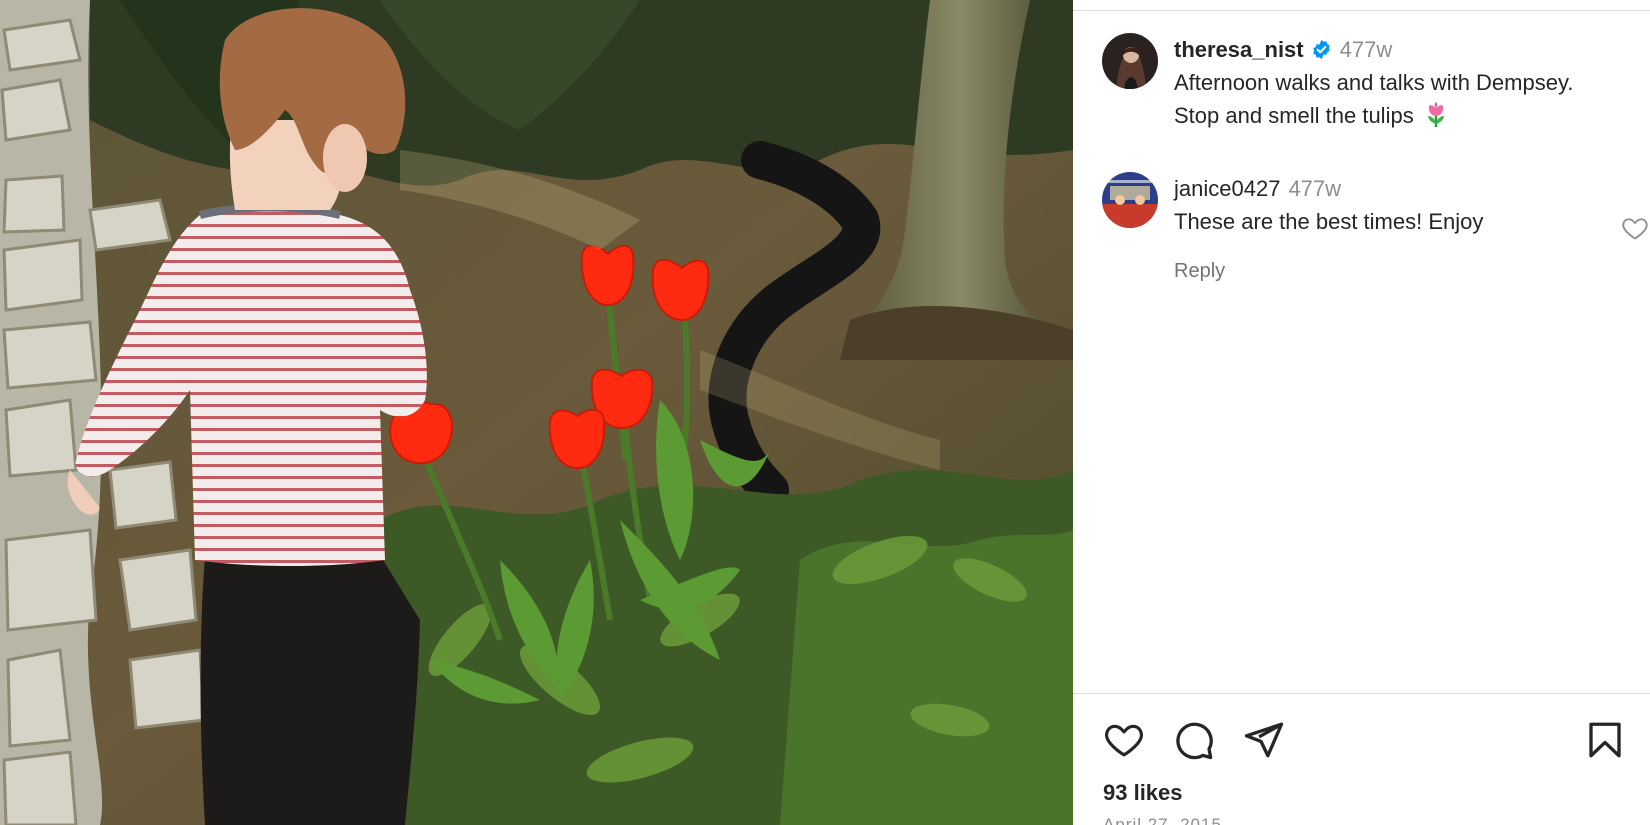  What do you see at coordinates (1321, 48) in the screenshot?
I see `verified-badge-icon` at bounding box center [1321, 48].